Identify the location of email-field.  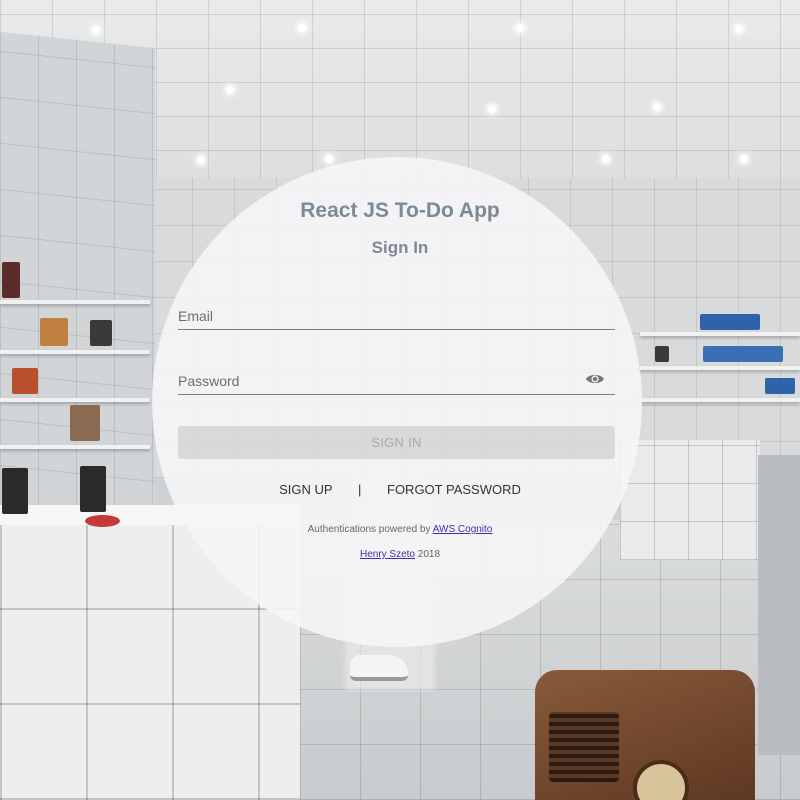
(396, 316).